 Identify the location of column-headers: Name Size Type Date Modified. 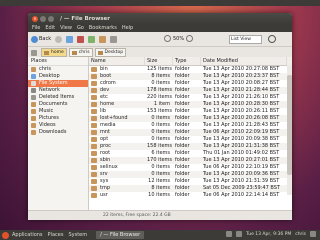
(190, 61).